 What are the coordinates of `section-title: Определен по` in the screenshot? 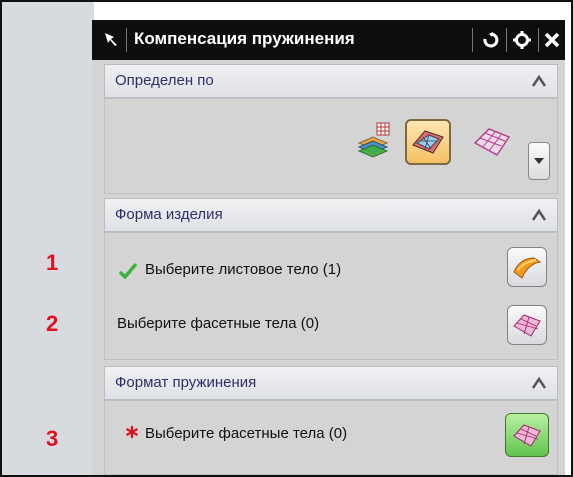 It's located at (164, 80).